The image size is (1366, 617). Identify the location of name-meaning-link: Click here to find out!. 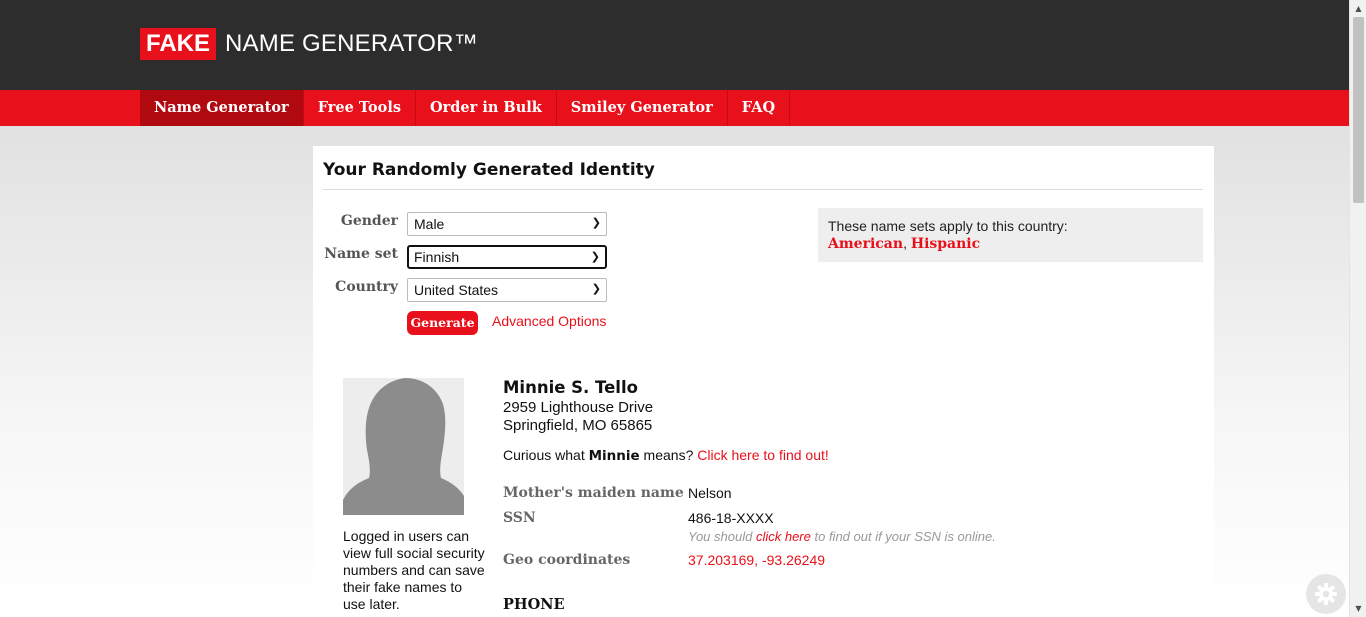
(763, 455).